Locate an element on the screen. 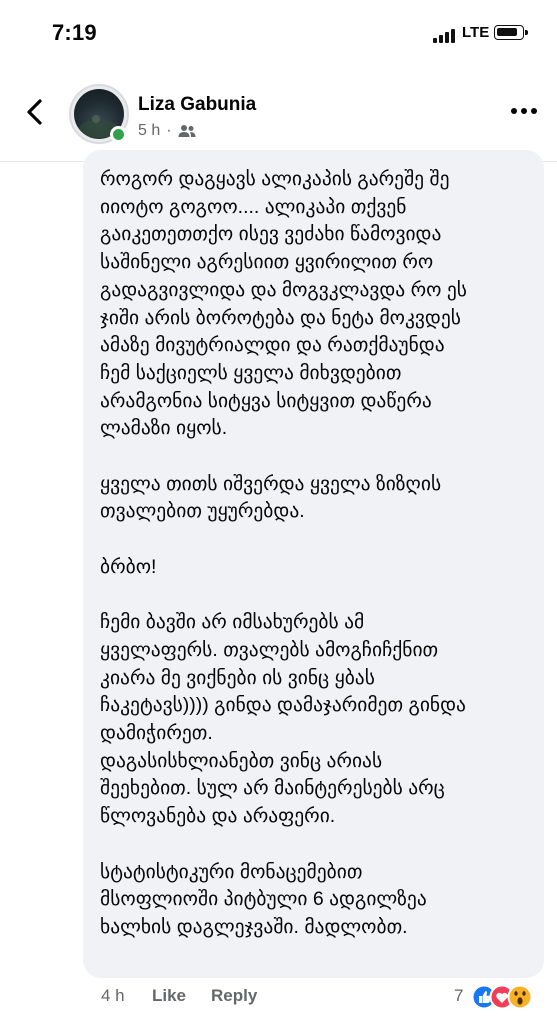  post-header: Liza Gabunia 5 h · is located at coordinates (278, 114).